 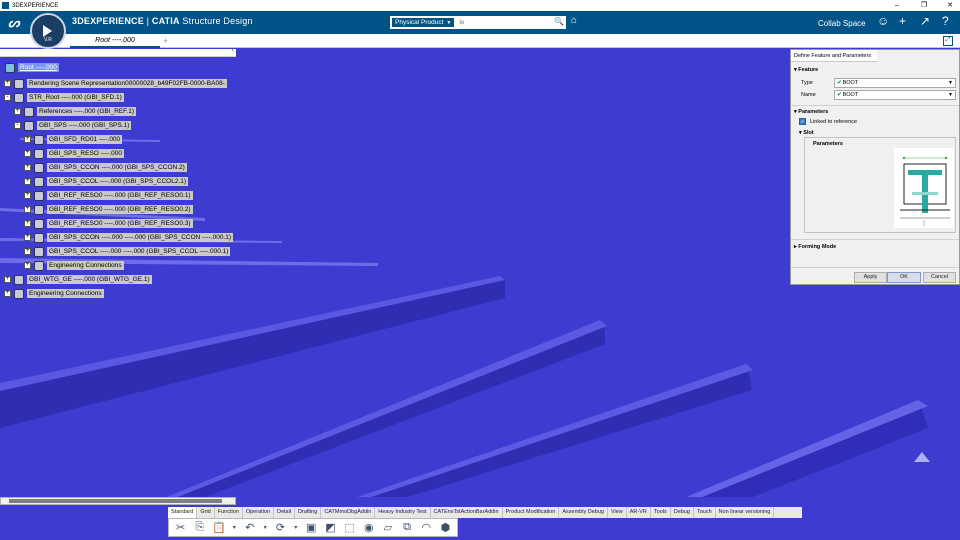 I want to click on action-tab: AR-VR, so click(x=639, y=512).